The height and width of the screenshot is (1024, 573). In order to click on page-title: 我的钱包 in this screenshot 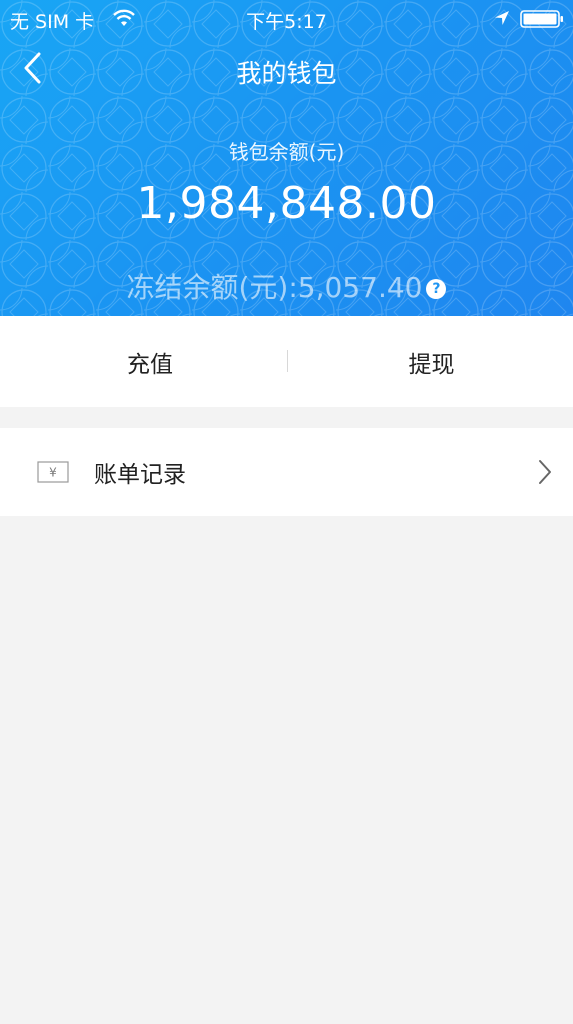, I will do `click(286, 73)`.